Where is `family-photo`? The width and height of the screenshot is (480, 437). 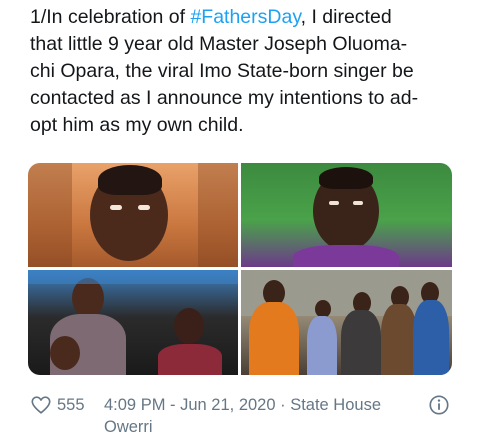 family-photo is located at coordinates (133, 322).